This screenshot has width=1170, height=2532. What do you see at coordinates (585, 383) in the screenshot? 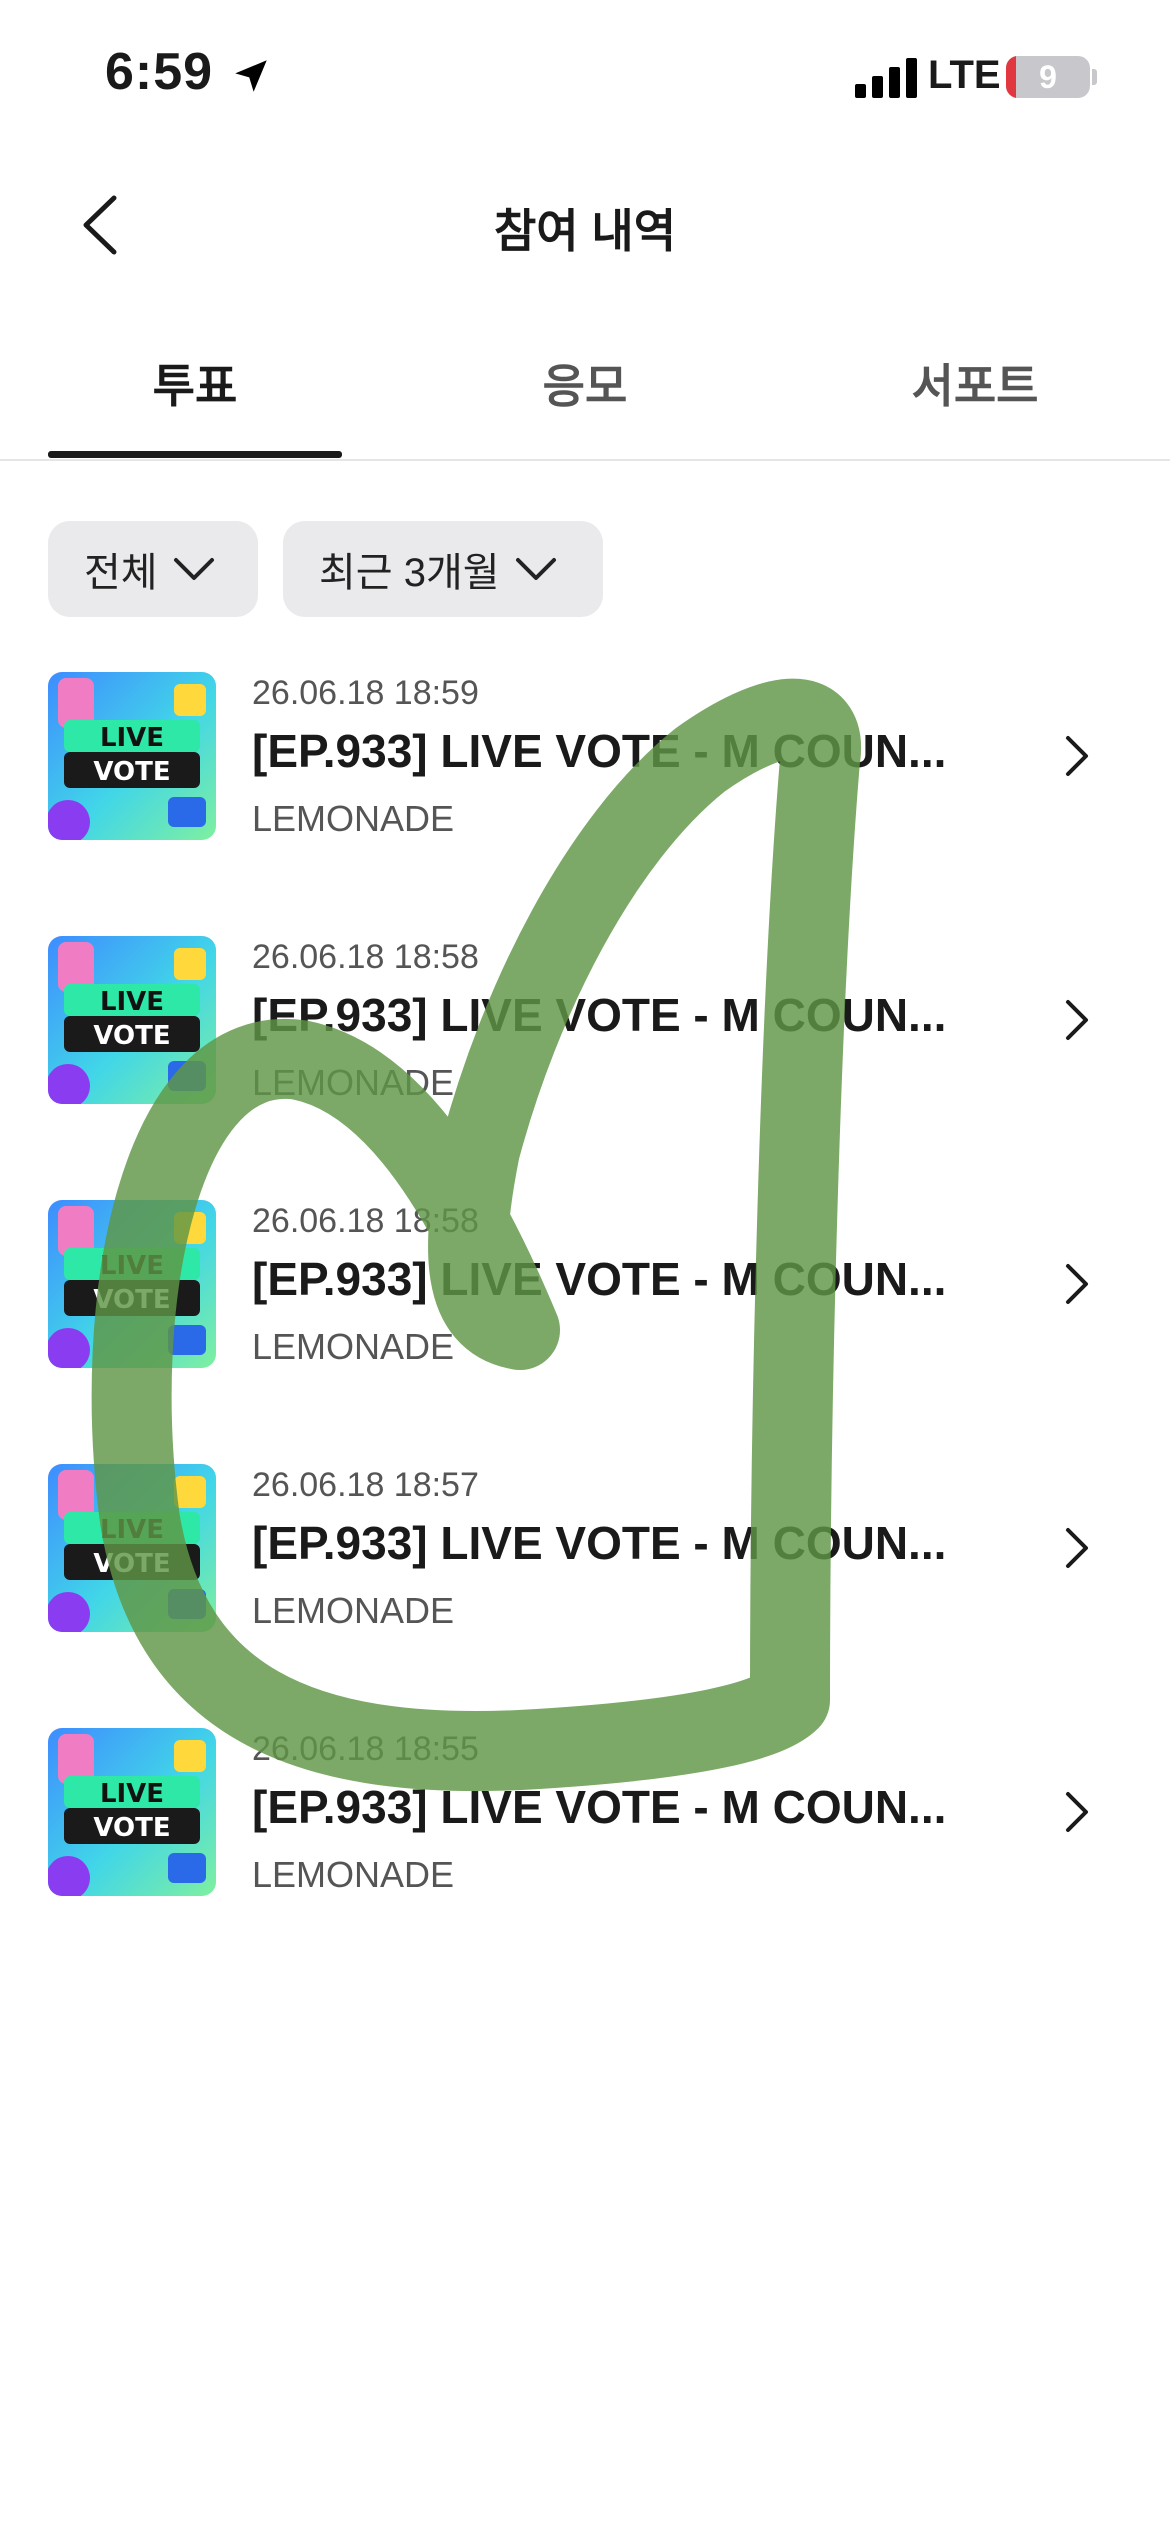
I see `tab-apply: 응모` at bounding box center [585, 383].